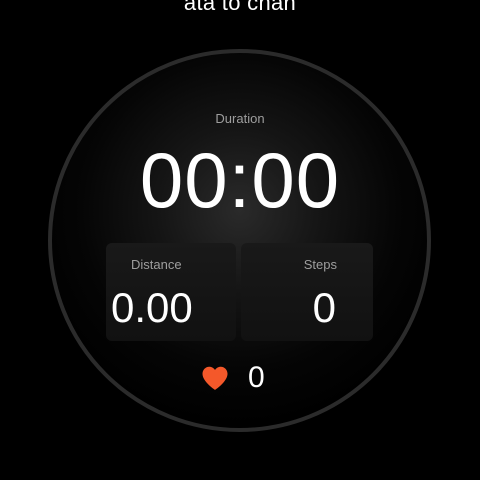 This screenshot has height=480, width=480. I want to click on heart-icon-shape, so click(215, 378).